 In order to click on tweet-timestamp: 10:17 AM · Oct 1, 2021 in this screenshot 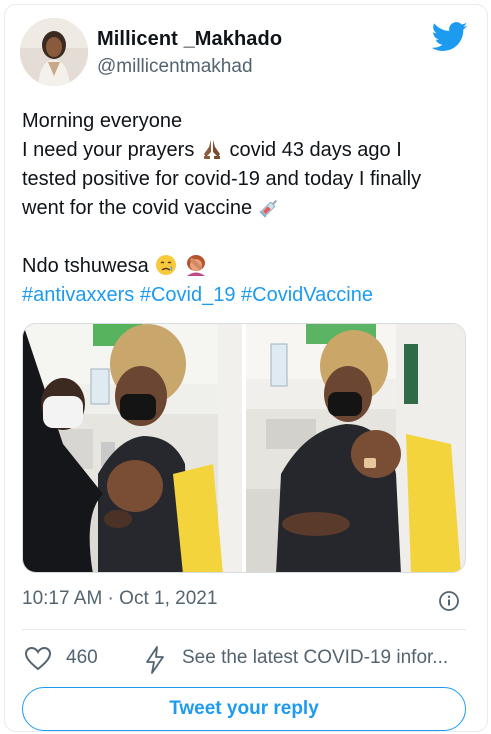, I will do `click(119, 599)`.